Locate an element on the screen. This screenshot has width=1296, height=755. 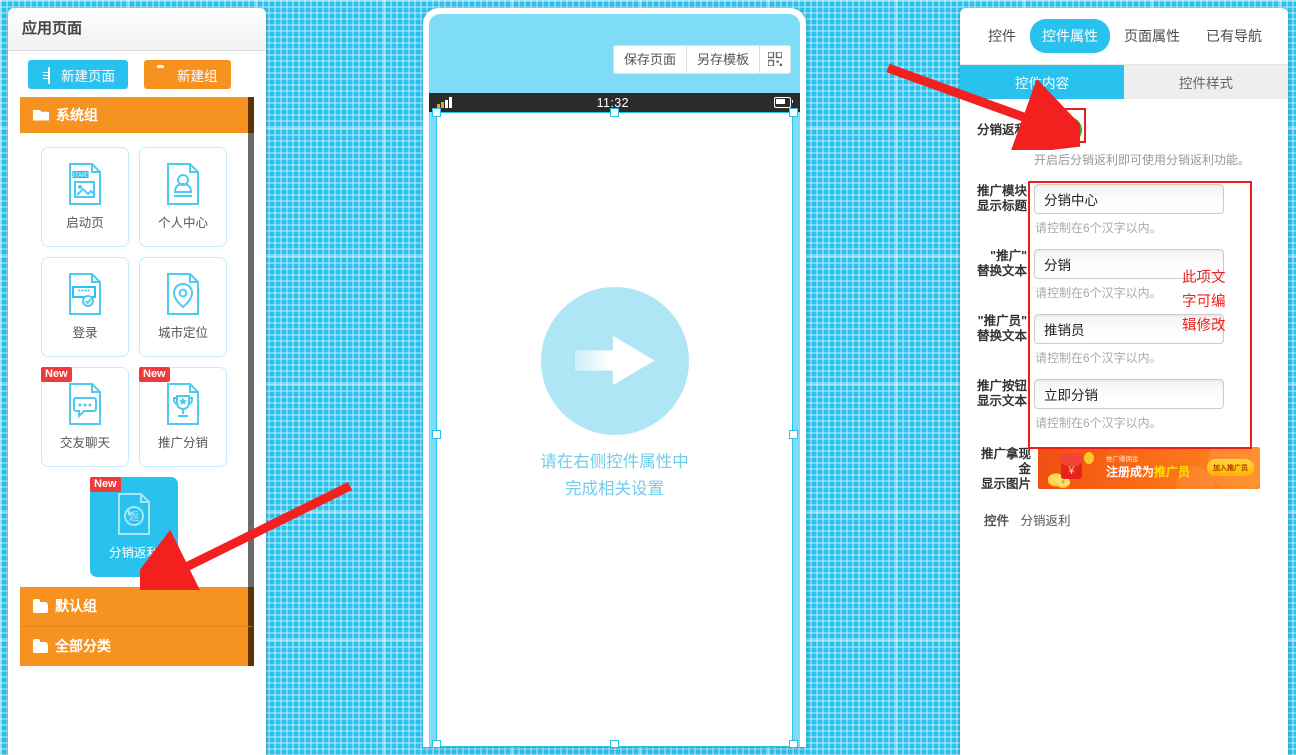
banner-join-button: 加入推广员 is located at coordinates (1230, 467).